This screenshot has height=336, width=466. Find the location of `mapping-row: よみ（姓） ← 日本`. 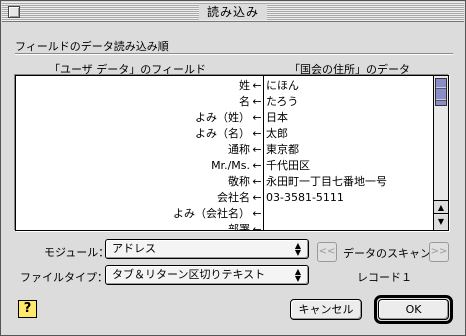

mapping-row: よみ（姓） ← 日本 is located at coordinates (226, 118).